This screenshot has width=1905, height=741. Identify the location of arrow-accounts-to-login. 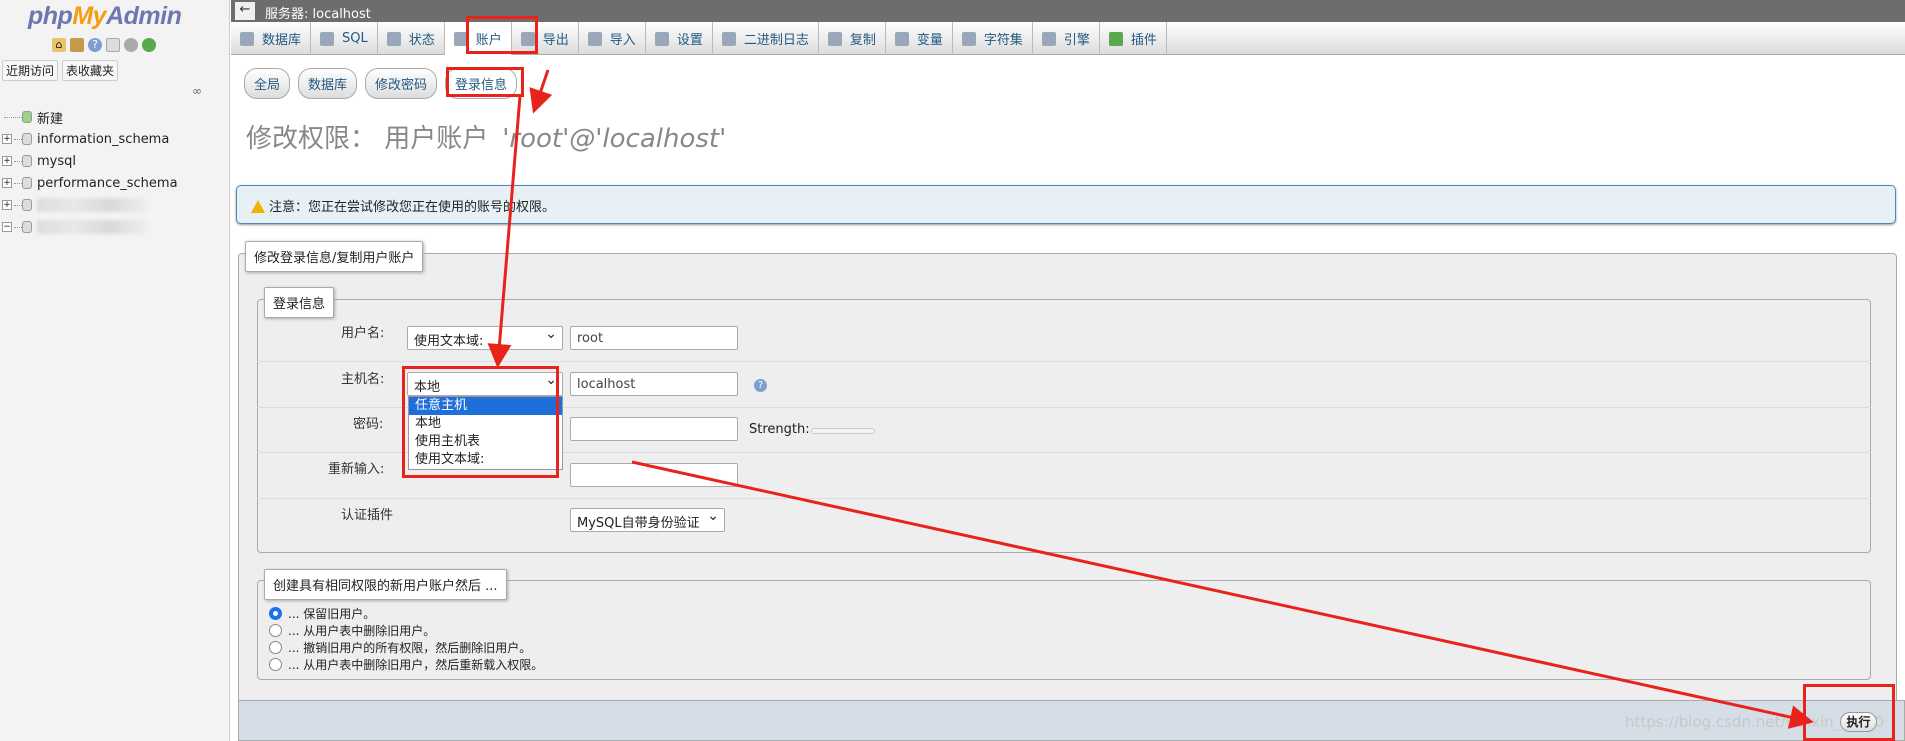
(541, 91).